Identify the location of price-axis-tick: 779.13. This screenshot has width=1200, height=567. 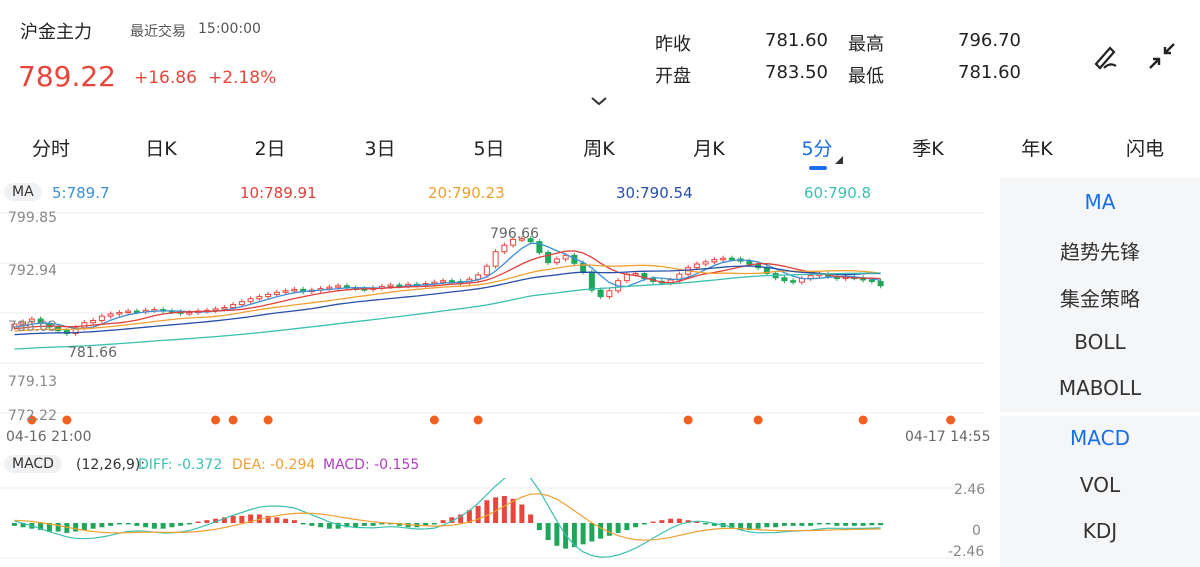
(32, 382).